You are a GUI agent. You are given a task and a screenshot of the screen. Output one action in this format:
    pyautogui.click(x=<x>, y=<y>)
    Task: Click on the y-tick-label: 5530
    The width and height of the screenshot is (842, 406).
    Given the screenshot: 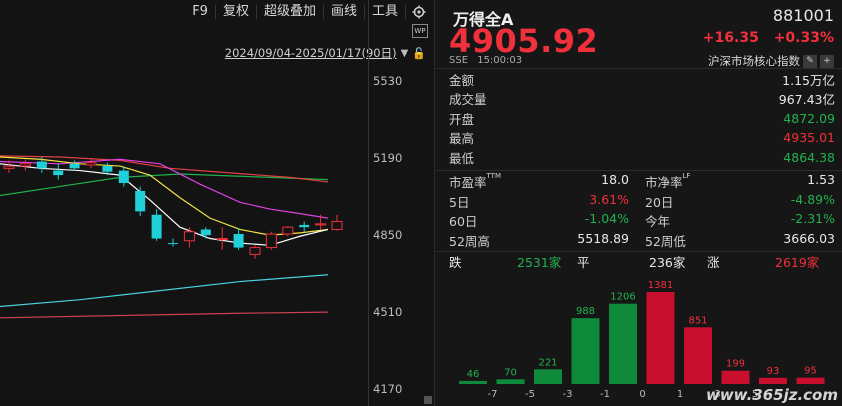 What is the action you would take?
    pyautogui.click(x=388, y=81)
    